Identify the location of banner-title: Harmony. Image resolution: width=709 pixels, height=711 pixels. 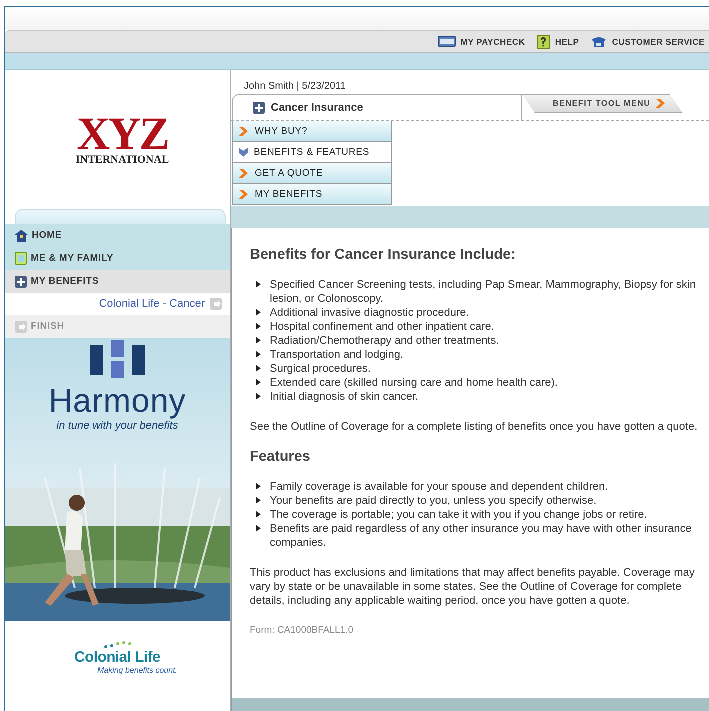
(117, 401).